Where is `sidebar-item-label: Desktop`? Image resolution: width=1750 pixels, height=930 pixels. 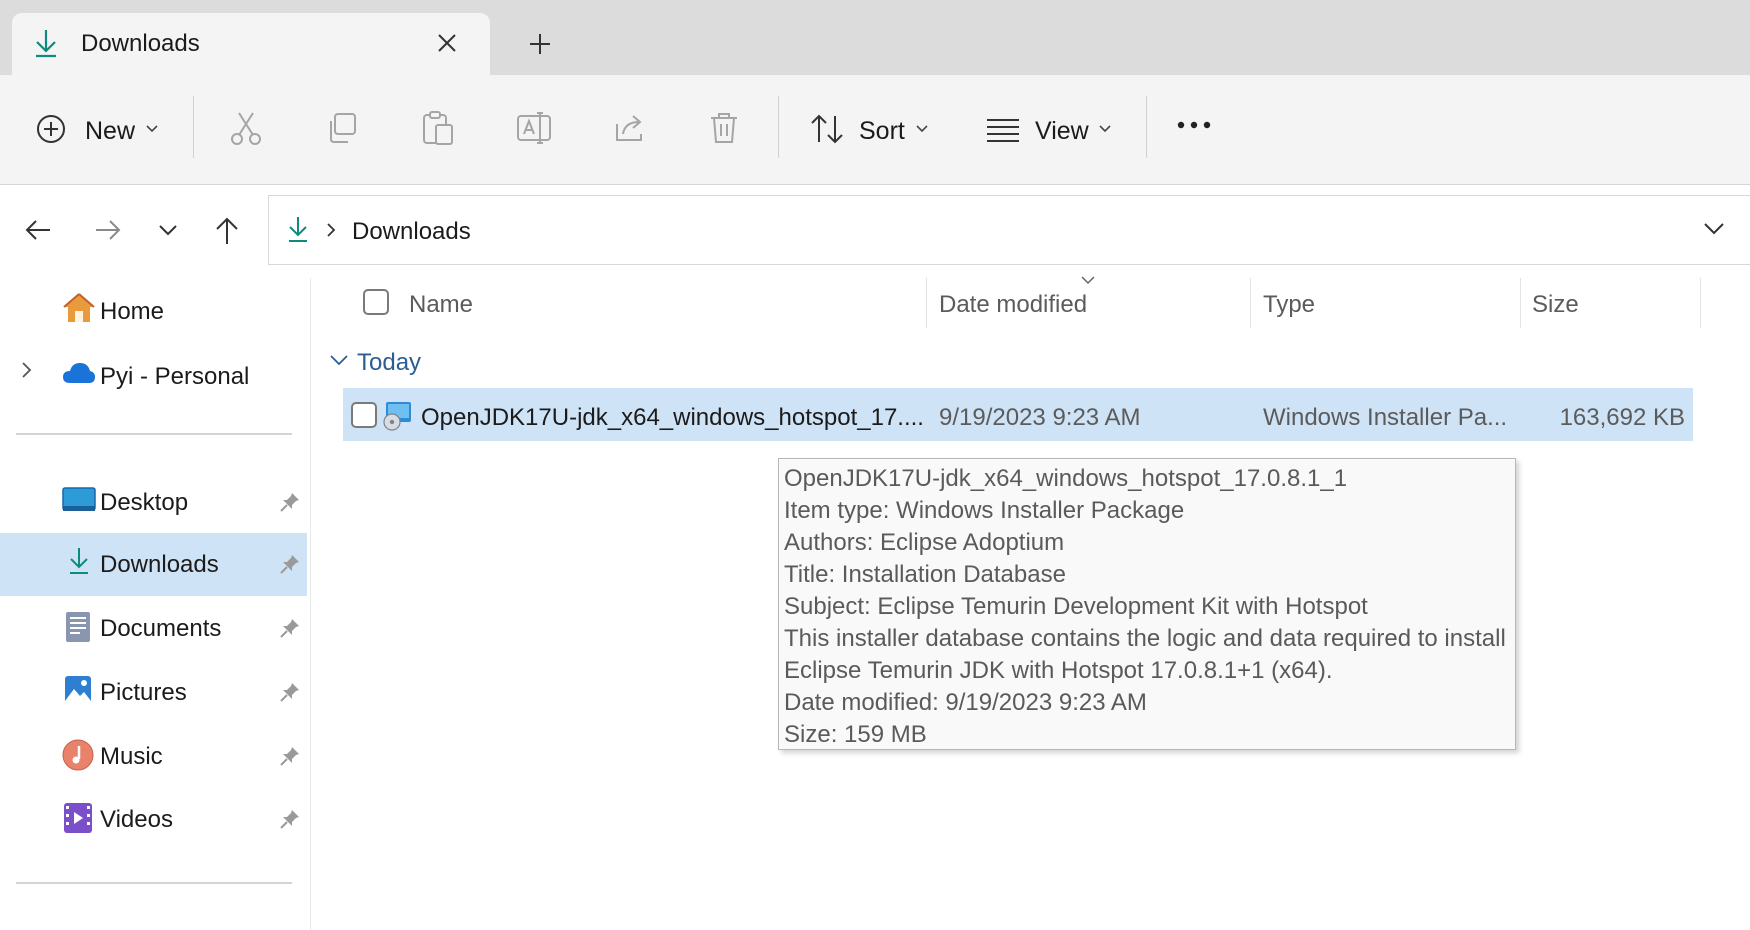 sidebar-item-label: Desktop is located at coordinates (144, 502).